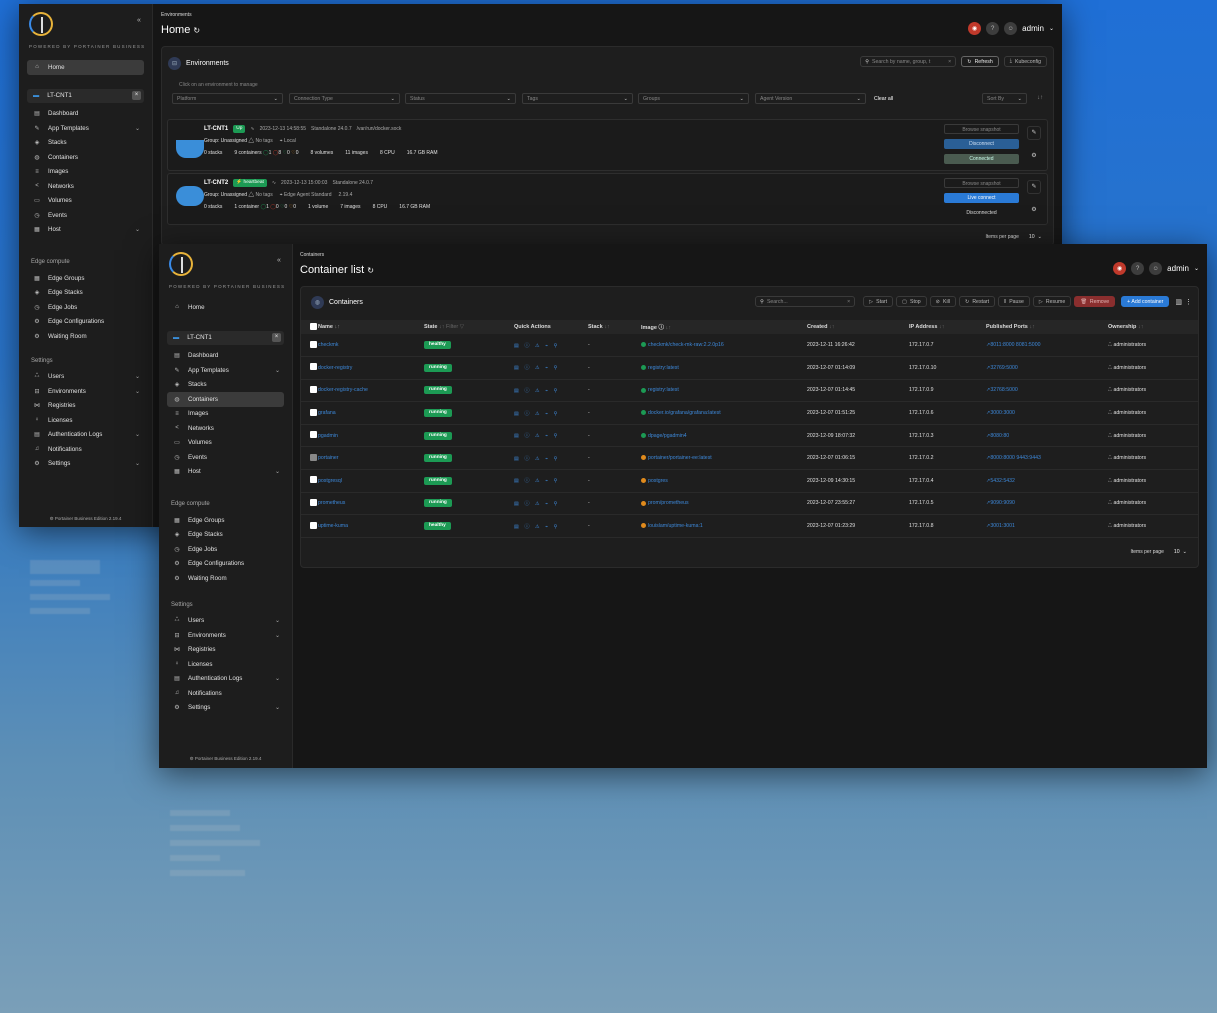  I want to click on collapse-sidebar-icon: «, so click(139, 21).